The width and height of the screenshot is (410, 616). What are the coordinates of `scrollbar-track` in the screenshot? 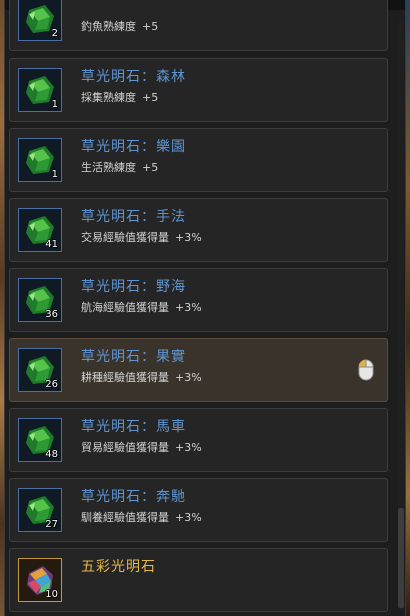 It's located at (401, 314).